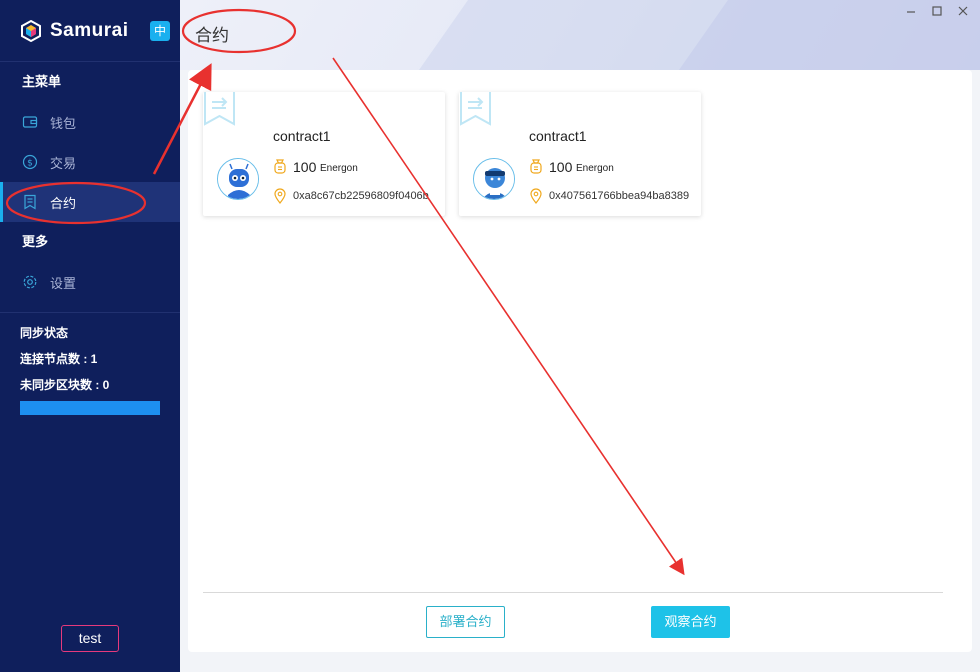  What do you see at coordinates (89, 30) in the screenshot?
I see `brand-name: Samurai` at bounding box center [89, 30].